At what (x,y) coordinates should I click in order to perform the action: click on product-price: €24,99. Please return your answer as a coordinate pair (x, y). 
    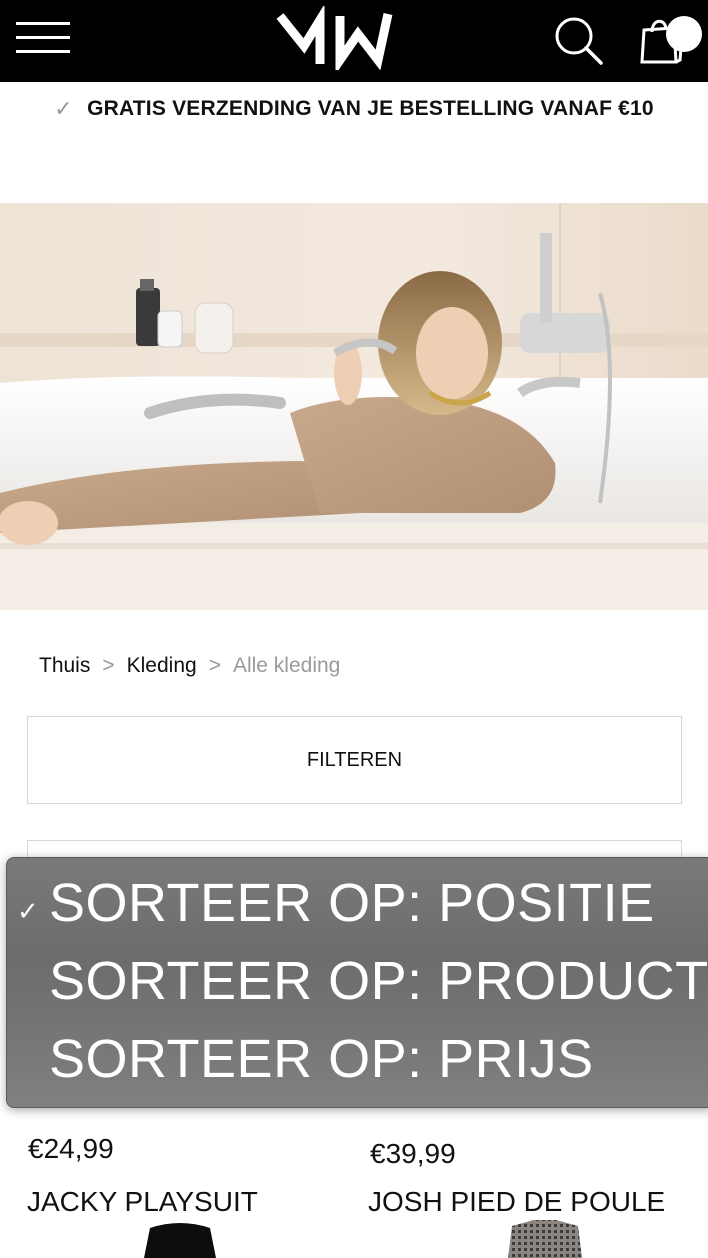
    Looking at the image, I should click on (71, 1148).